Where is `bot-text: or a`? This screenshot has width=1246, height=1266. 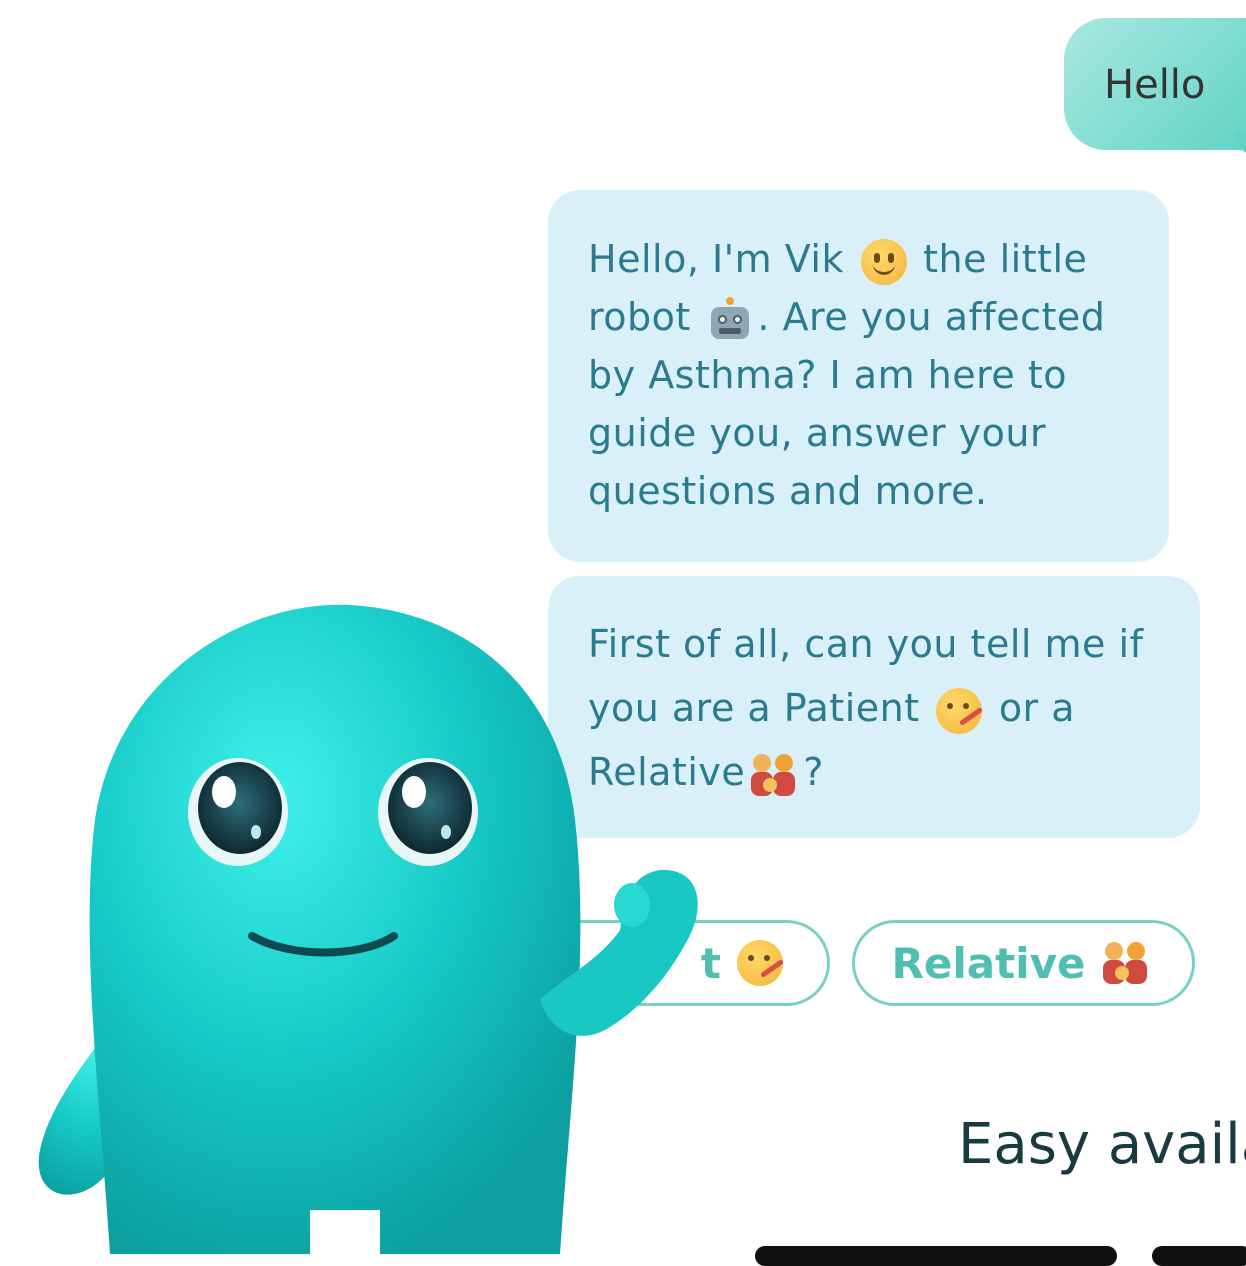
bot-text: or a is located at coordinates (1037, 708).